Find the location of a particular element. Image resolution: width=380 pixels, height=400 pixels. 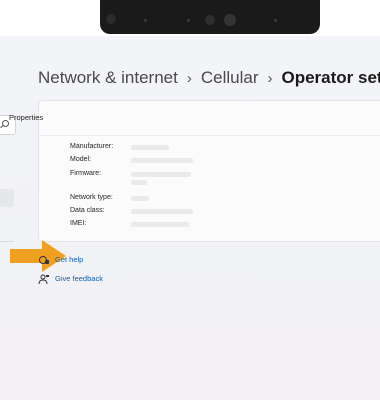

properties-header is located at coordinates (209, 118).